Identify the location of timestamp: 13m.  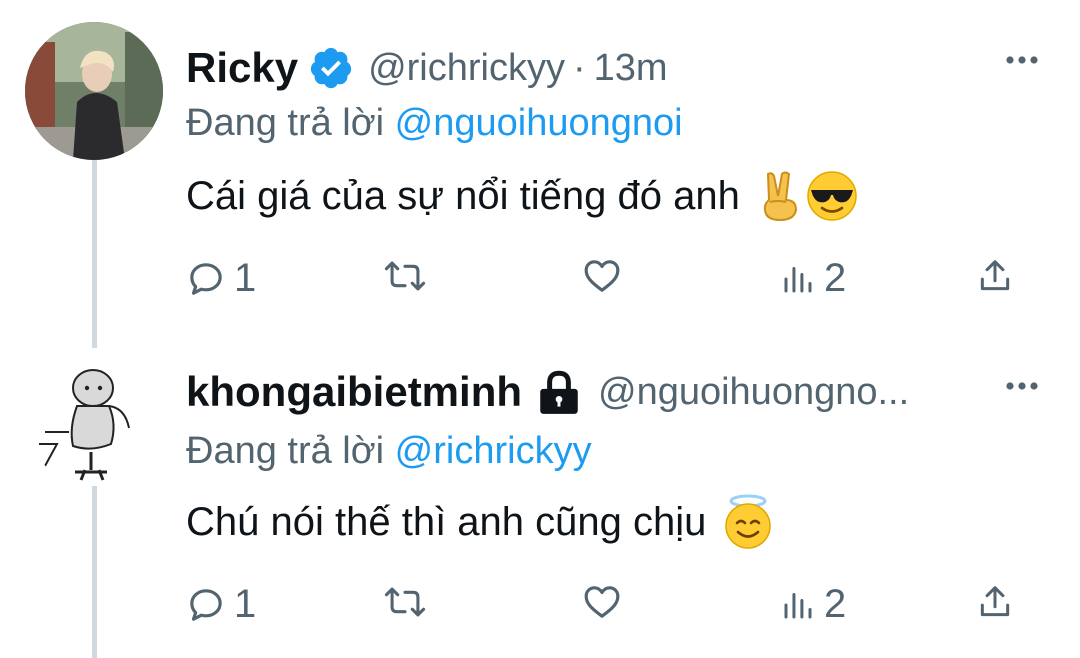
(631, 68).